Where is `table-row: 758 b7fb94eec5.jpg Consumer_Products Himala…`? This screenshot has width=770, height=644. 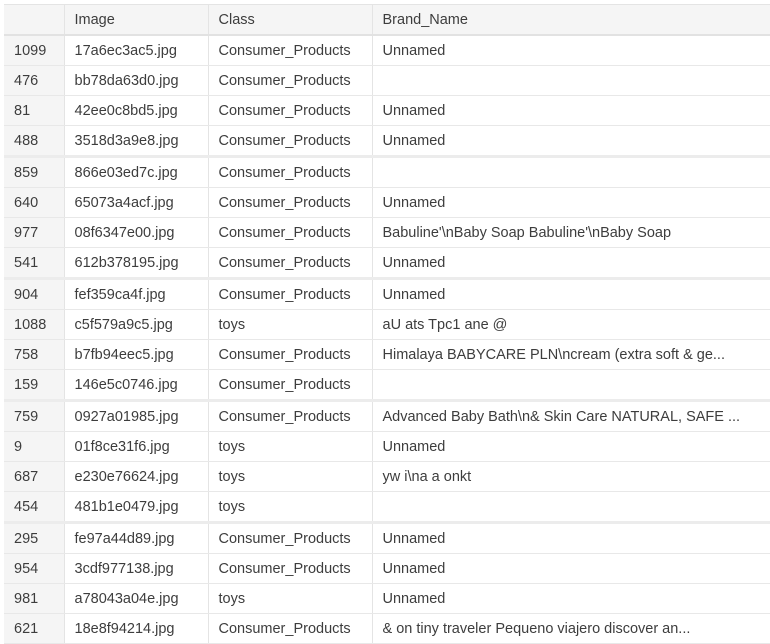 table-row: 758 b7fb94eec5.jpg Consumer_Products Himala… is located at coordinates (387, 354).